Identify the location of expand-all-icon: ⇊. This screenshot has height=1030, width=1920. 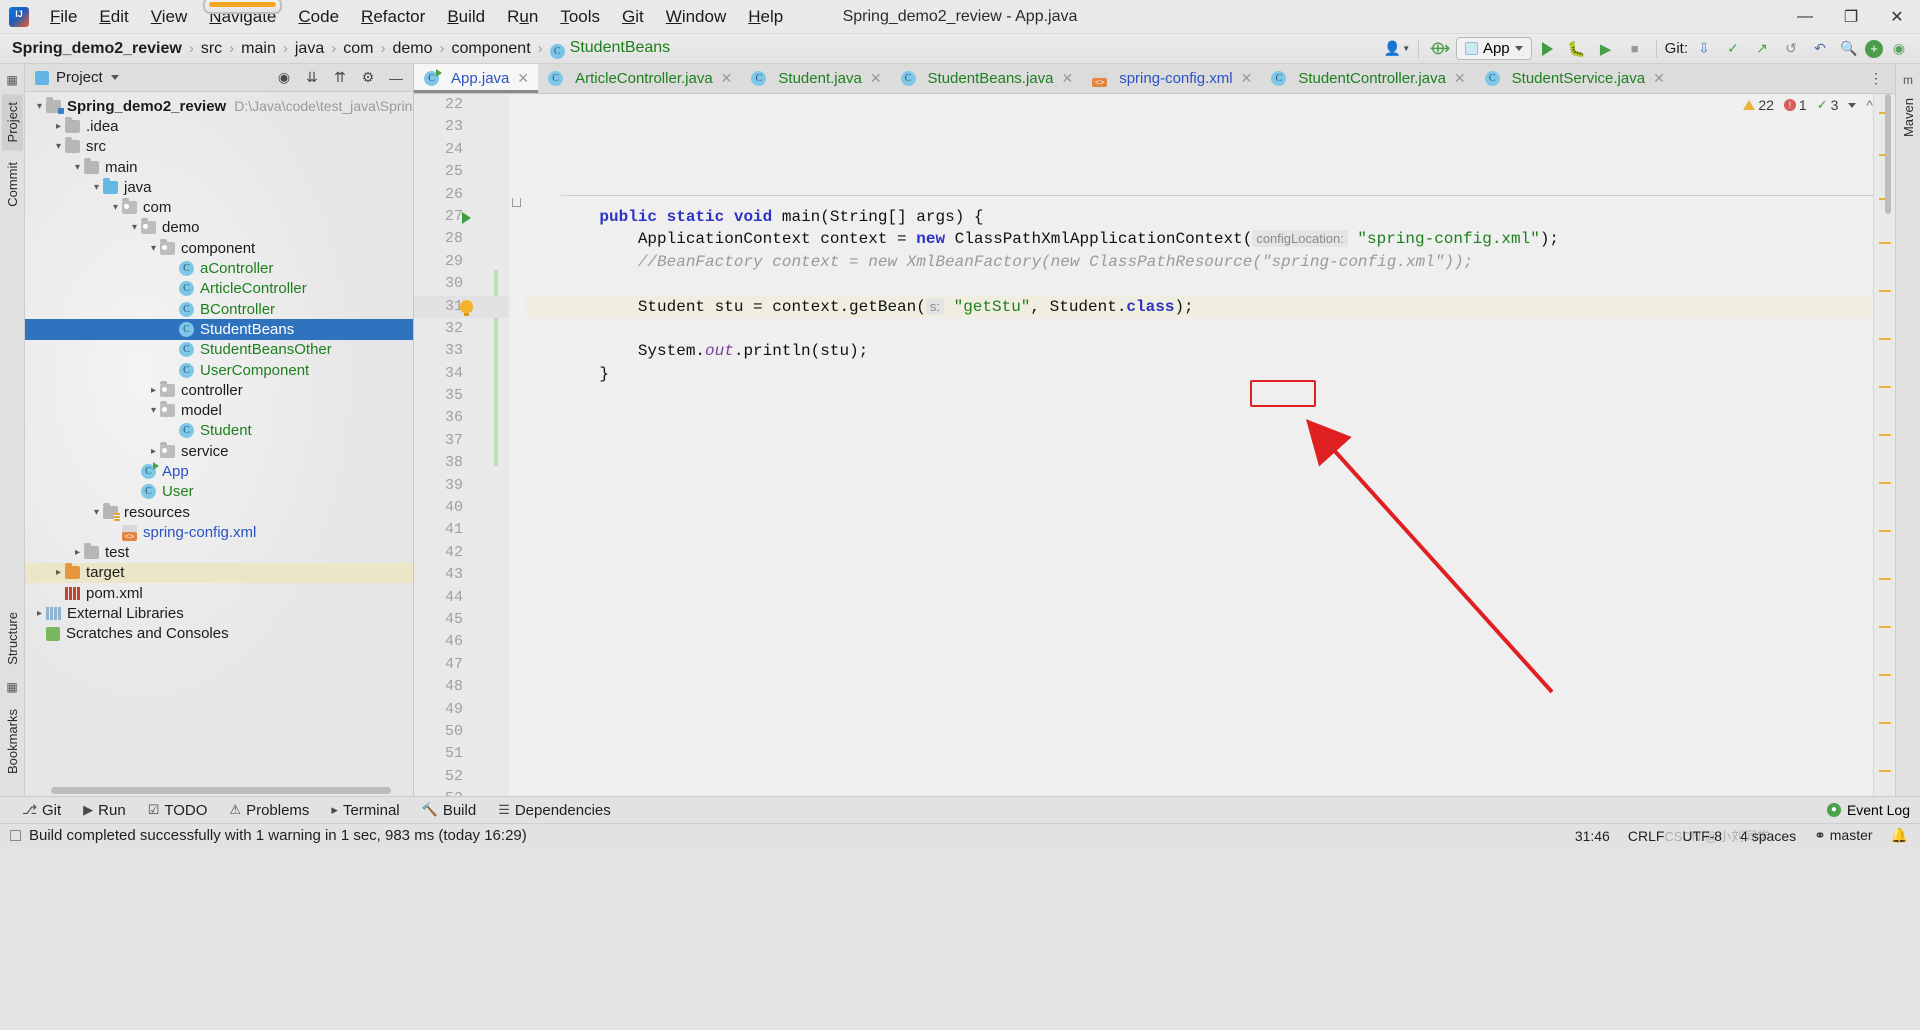
(312, 78).